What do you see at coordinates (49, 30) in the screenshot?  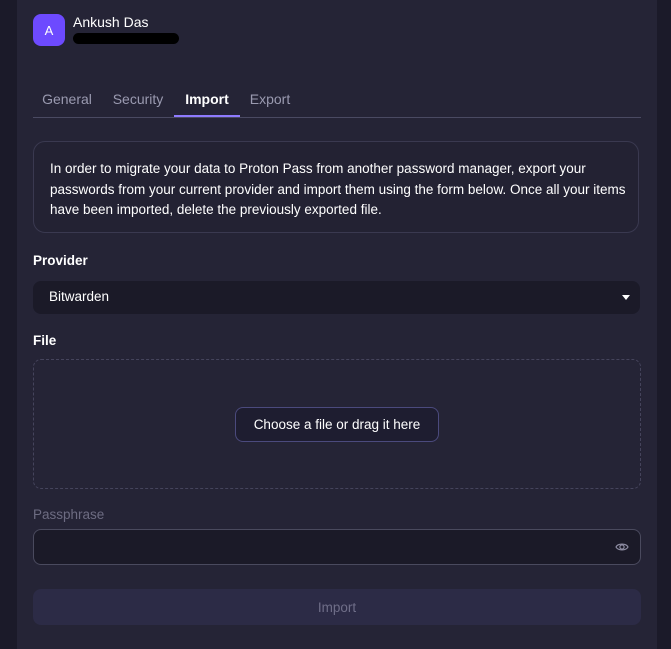 I see `avatar: A` at bounding box center [49, 30].